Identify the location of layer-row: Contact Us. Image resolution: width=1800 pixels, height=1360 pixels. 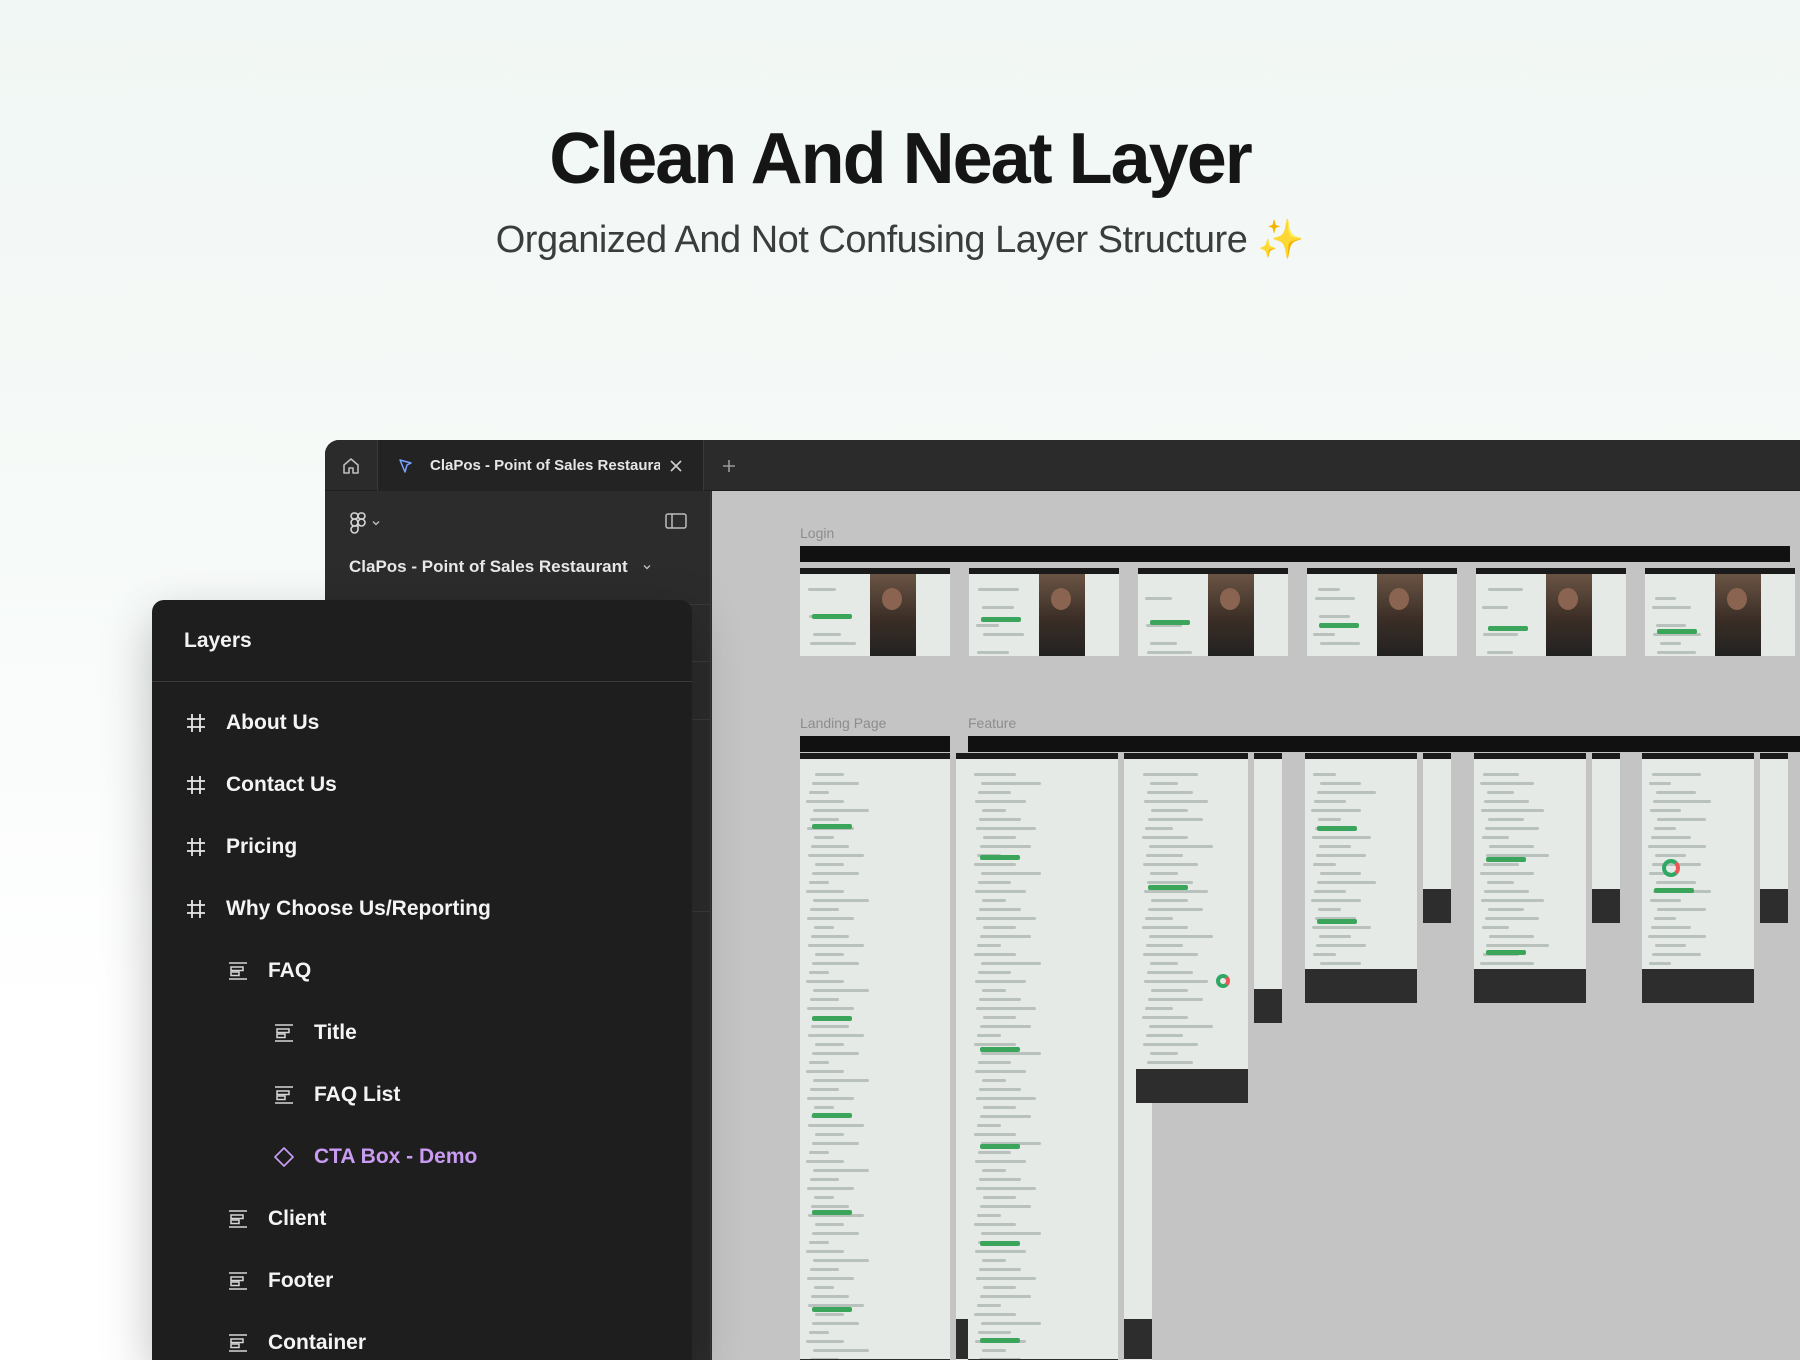
(422, 785).